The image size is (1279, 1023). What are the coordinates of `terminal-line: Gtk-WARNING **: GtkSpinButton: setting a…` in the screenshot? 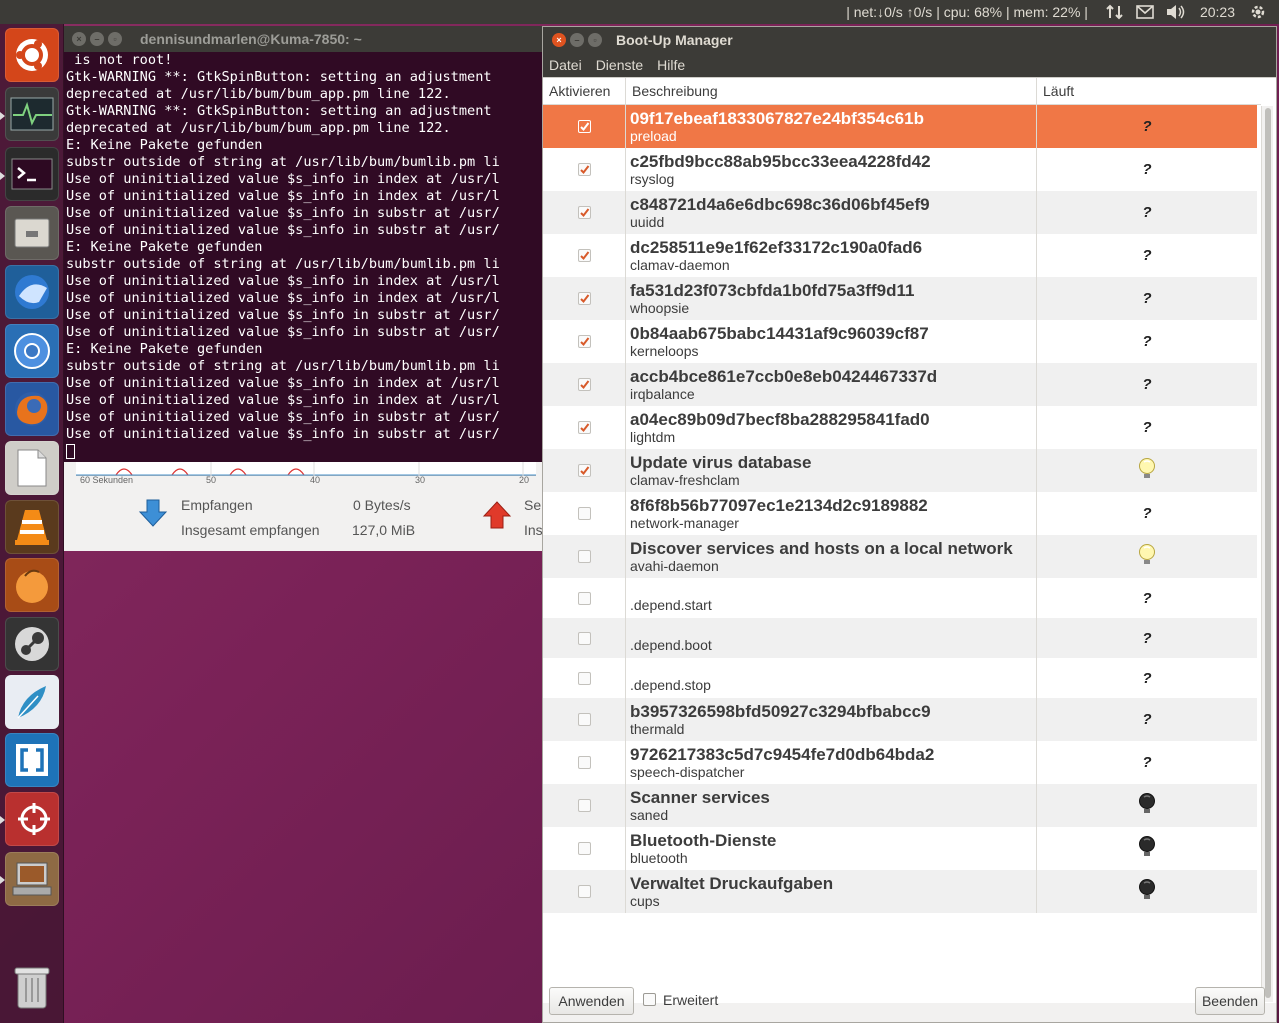 It's located at (279, 77).